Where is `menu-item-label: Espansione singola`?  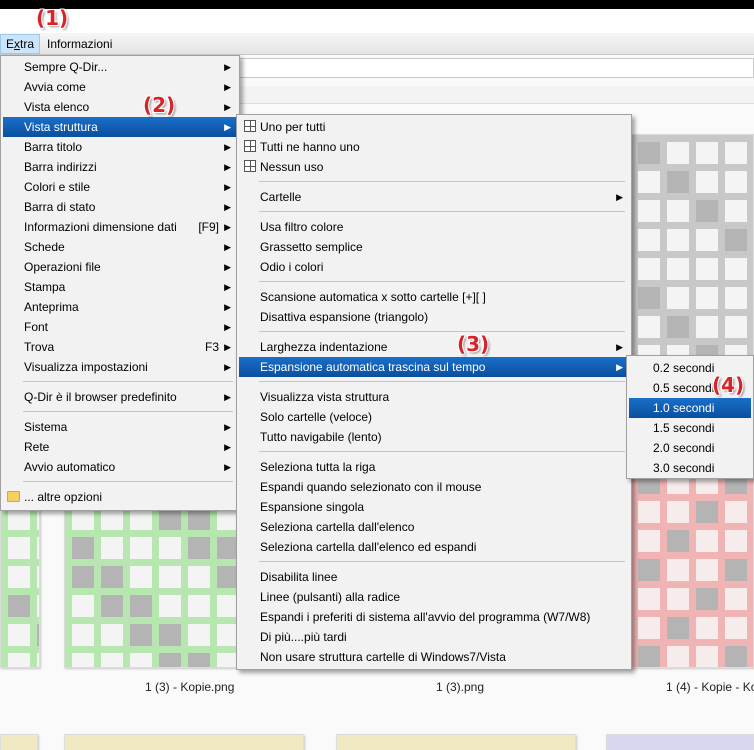 menu-item-label: Espansione singola is located at coordinates (312, 507).